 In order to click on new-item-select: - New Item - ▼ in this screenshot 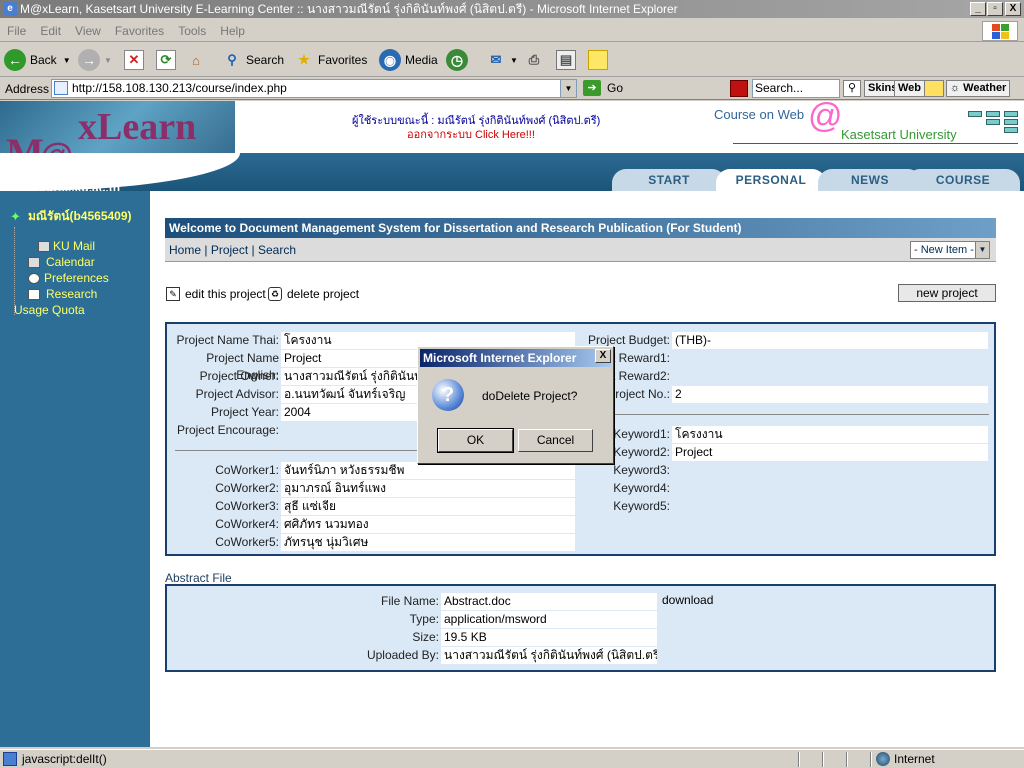, I will do `click(950, 250)`.